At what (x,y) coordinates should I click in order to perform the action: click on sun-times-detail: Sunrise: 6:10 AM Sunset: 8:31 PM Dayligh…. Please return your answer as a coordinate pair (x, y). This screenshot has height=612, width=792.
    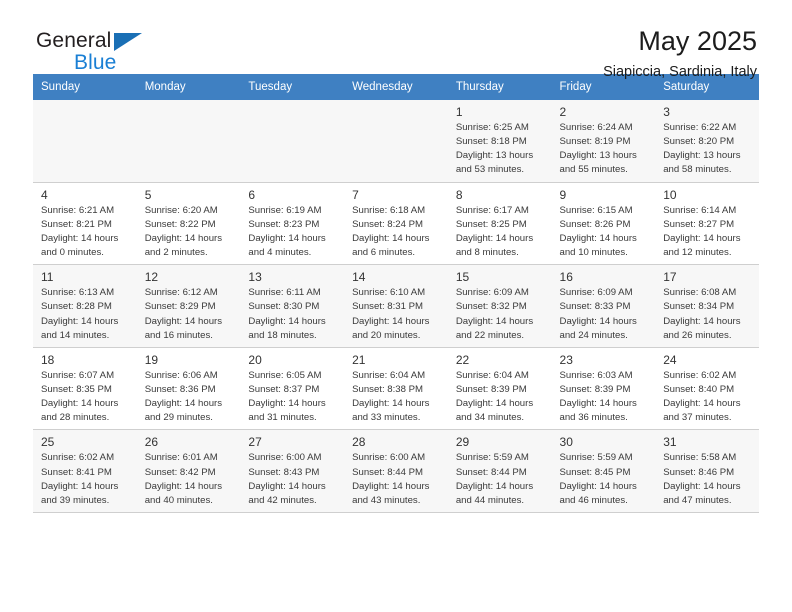
    Looking at the image, I should click on (391, 314).